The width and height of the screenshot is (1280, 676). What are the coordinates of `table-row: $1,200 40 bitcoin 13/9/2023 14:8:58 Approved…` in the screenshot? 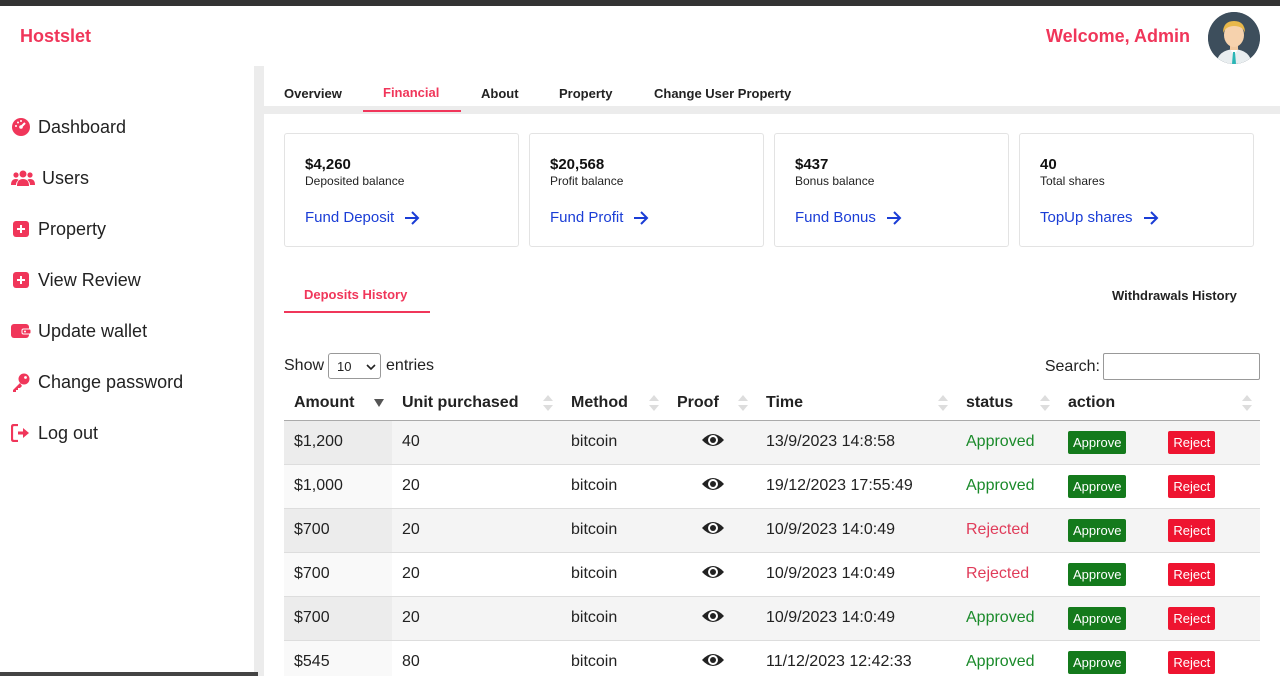 It's located at (772, 442).